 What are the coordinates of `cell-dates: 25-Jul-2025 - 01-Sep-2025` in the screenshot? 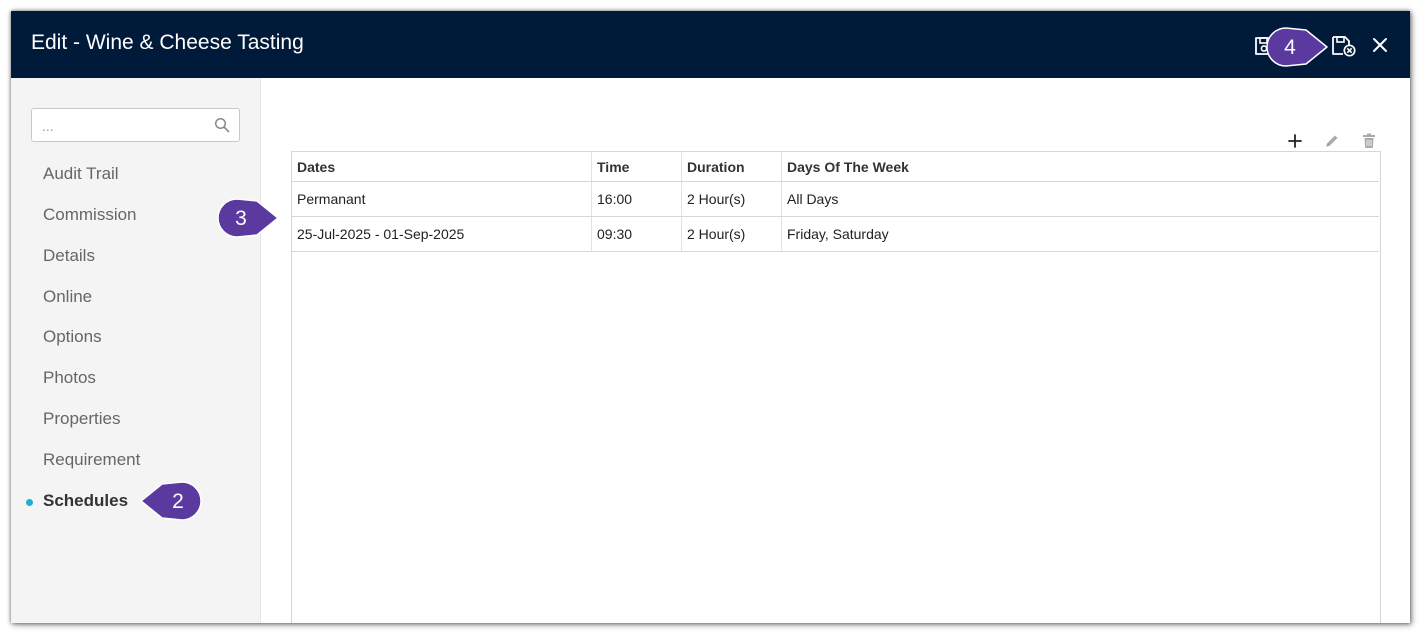 It's located at (442, 234).